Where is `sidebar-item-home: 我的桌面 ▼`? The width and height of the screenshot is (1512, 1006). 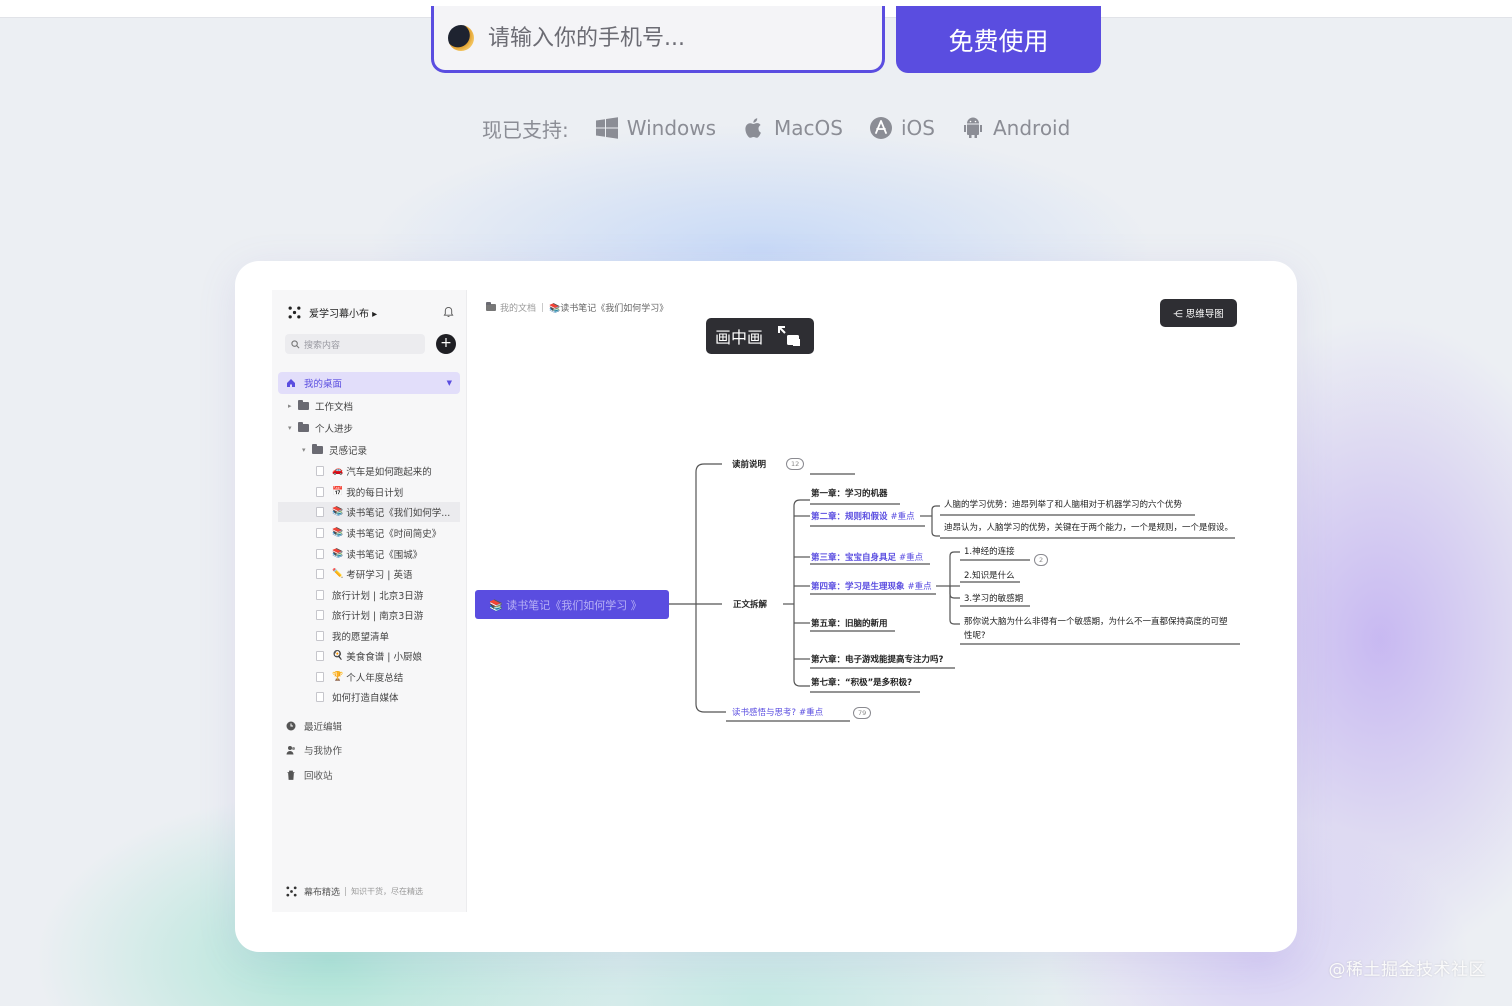 sidebar-item-home: 我的桌面 ▼ is located at coordinates (369, 383).